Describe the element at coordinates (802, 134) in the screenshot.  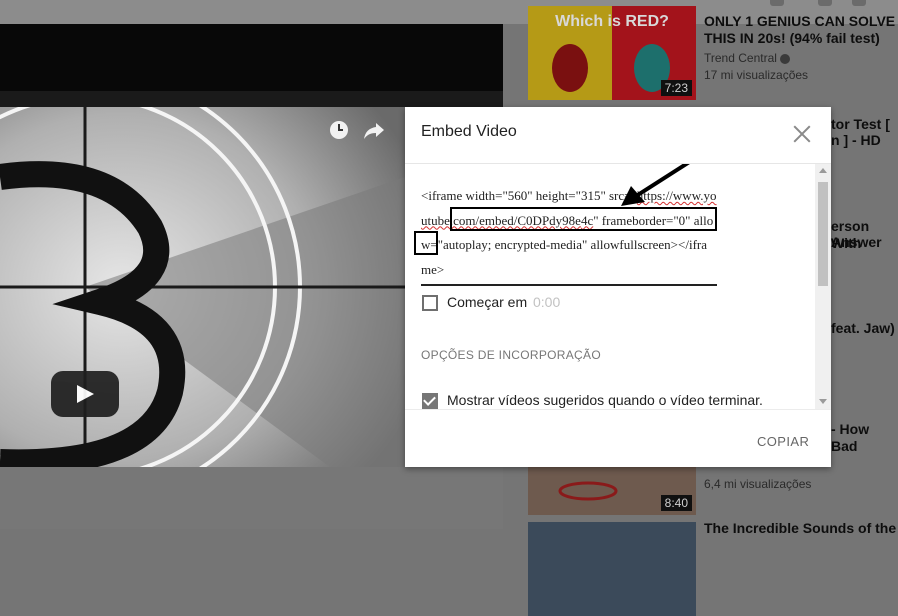
I see `close-icon` at that location.